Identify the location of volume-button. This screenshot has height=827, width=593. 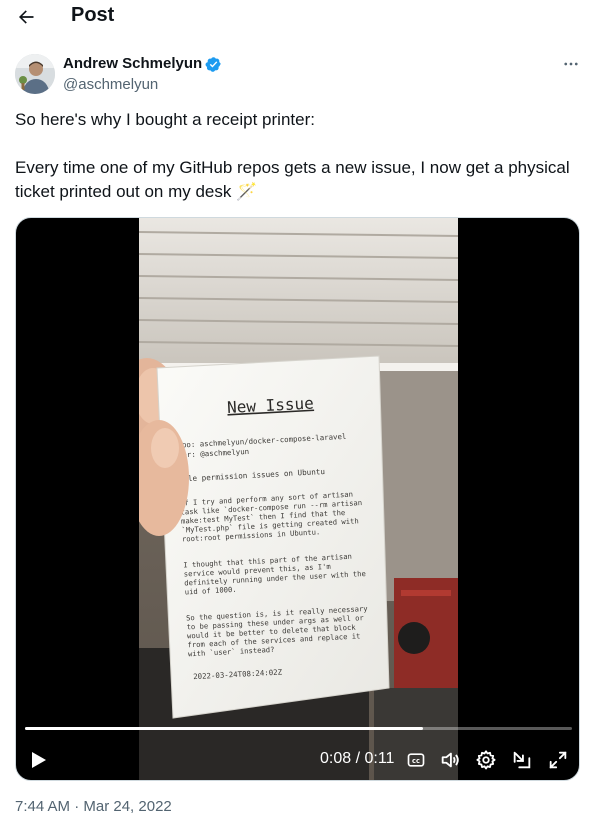
(450, 760).